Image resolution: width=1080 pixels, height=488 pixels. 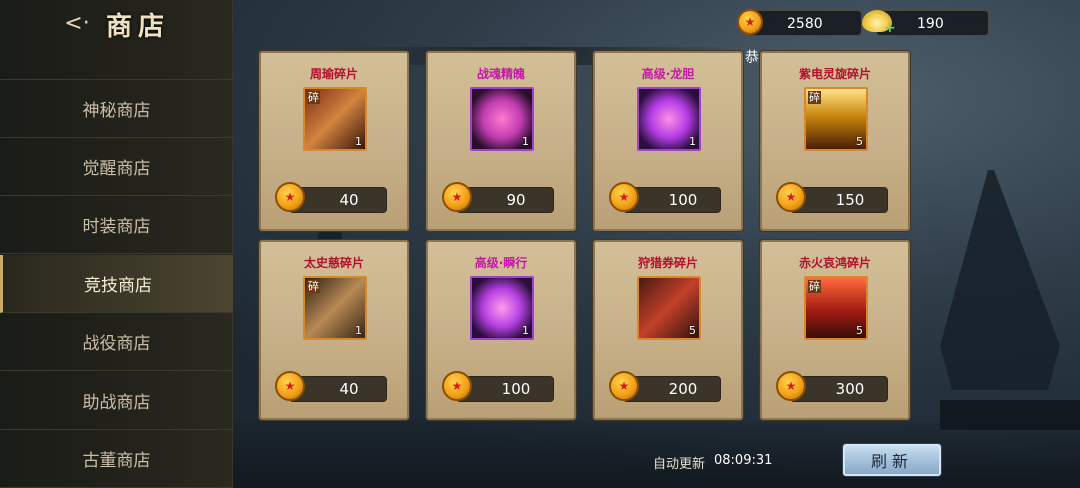 What do you see at coordinates (116, 225) in the screenshot?
I see `sidebar-item-fashion-shop: 时装商店` at bounding box center [116, 225].